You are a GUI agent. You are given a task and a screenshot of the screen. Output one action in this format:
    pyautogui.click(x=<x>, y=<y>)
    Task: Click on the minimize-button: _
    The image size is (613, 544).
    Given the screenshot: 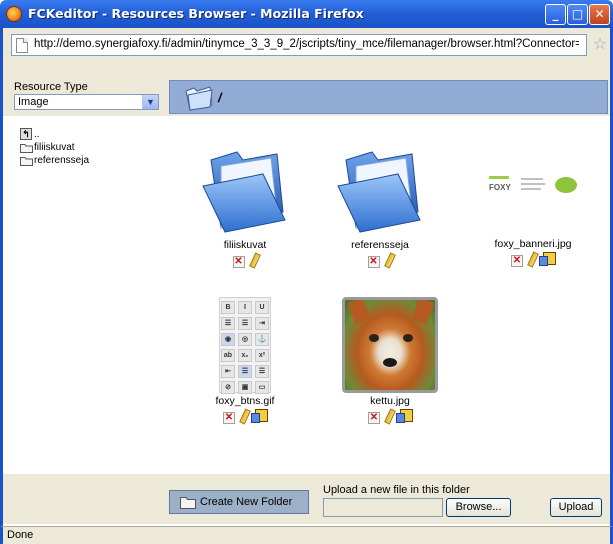 What is the action you would take?
    pyautogui.click(x=555, y=14)
    